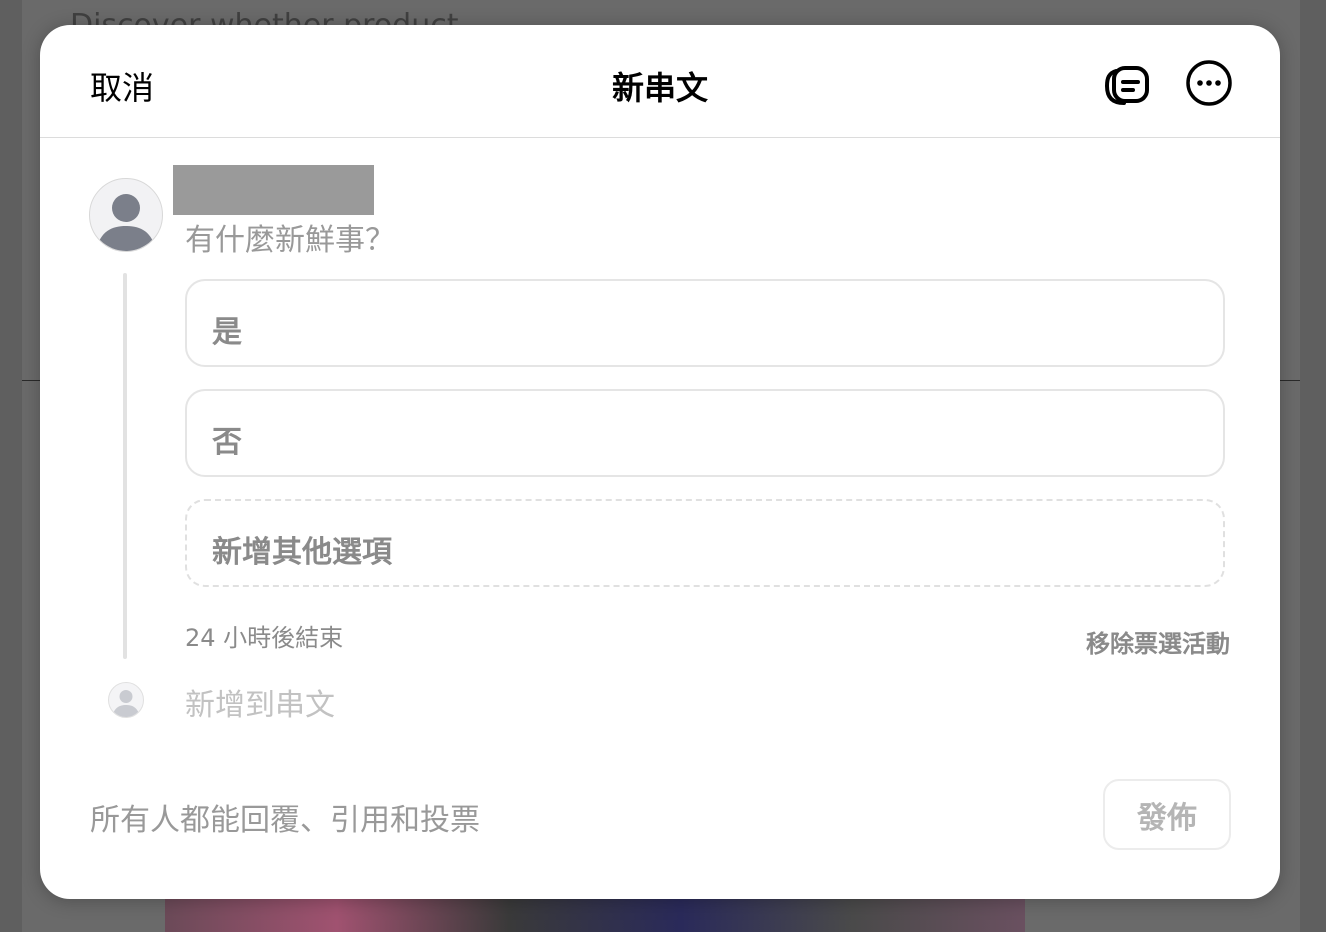 The height and width of the screenshot is (932, 1326). Describe the element at coordinates (227, 332) in the screenshot. I see `poll-option-1-text: 是` at that location.